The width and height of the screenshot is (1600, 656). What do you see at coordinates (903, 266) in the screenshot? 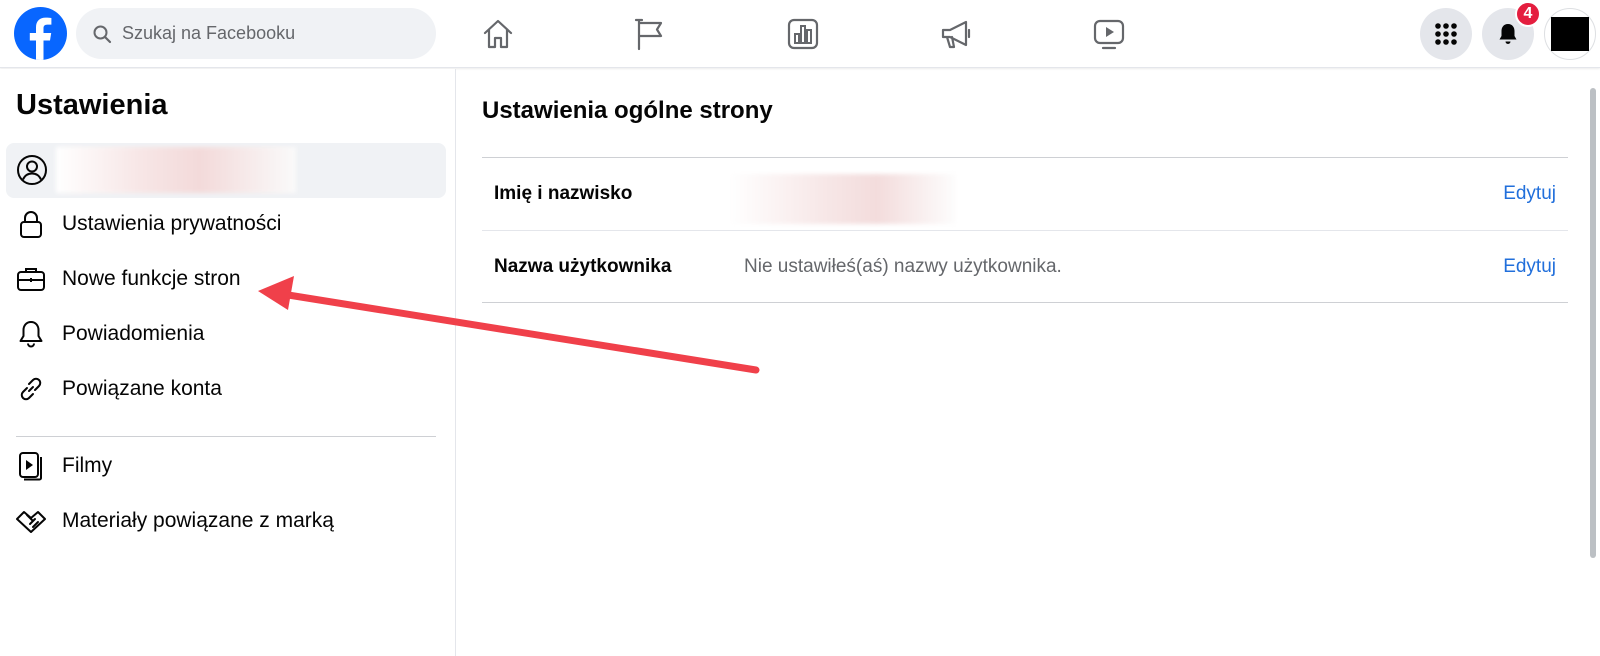
I see `row-value: Nie ustawiłeś(aś) nazwy użytkownika.` at bounding box center [903, 266].